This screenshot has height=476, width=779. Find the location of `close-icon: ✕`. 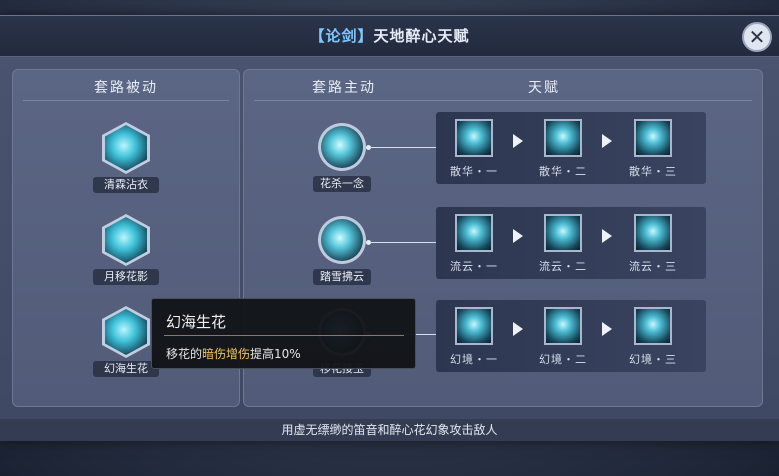

close-icon: ✕ is located at coordinates (757, 37).